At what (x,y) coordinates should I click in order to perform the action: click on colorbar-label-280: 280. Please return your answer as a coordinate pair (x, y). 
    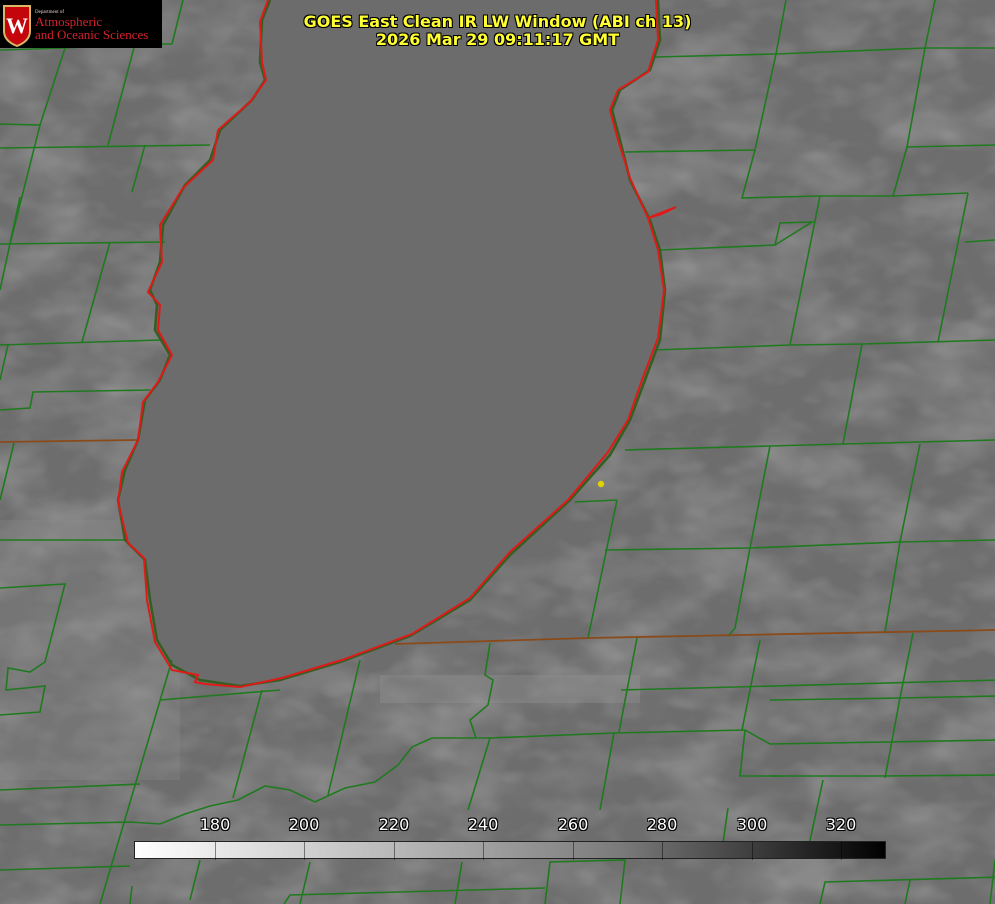
    Looking at the image, I should click on (662, 824).